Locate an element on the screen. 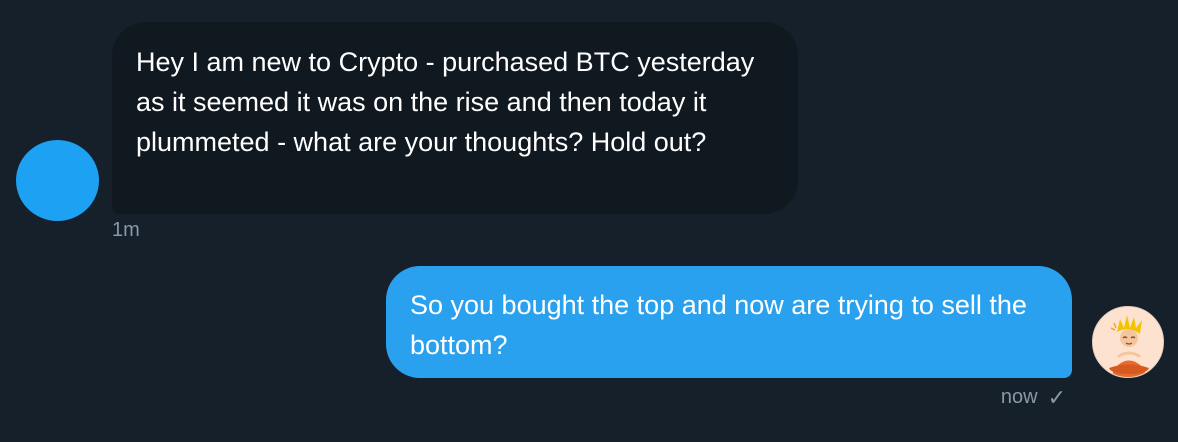 Image resolution: width=1178 pixels, height=442 pixels. meditating-character-avatar-image is located at coordinates (1128, 342).